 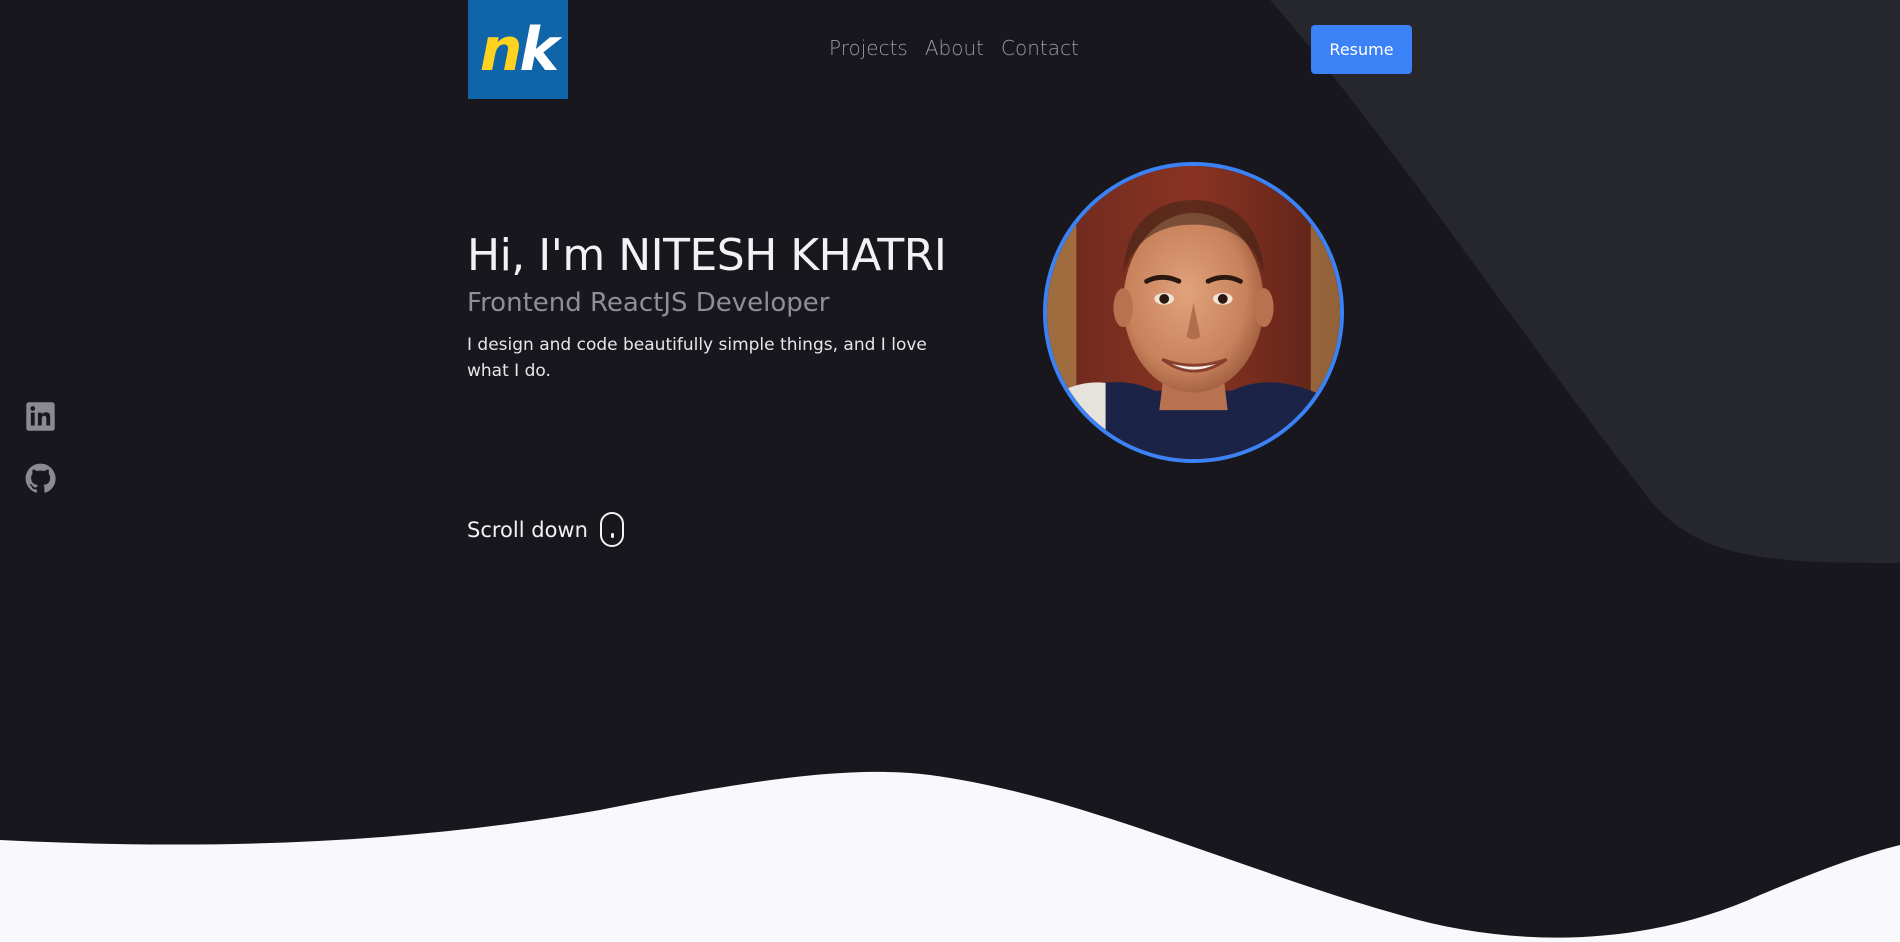 I want to click on hero-title: Hi, I'm NITESH KHATRI, so click(x=707, y=255).